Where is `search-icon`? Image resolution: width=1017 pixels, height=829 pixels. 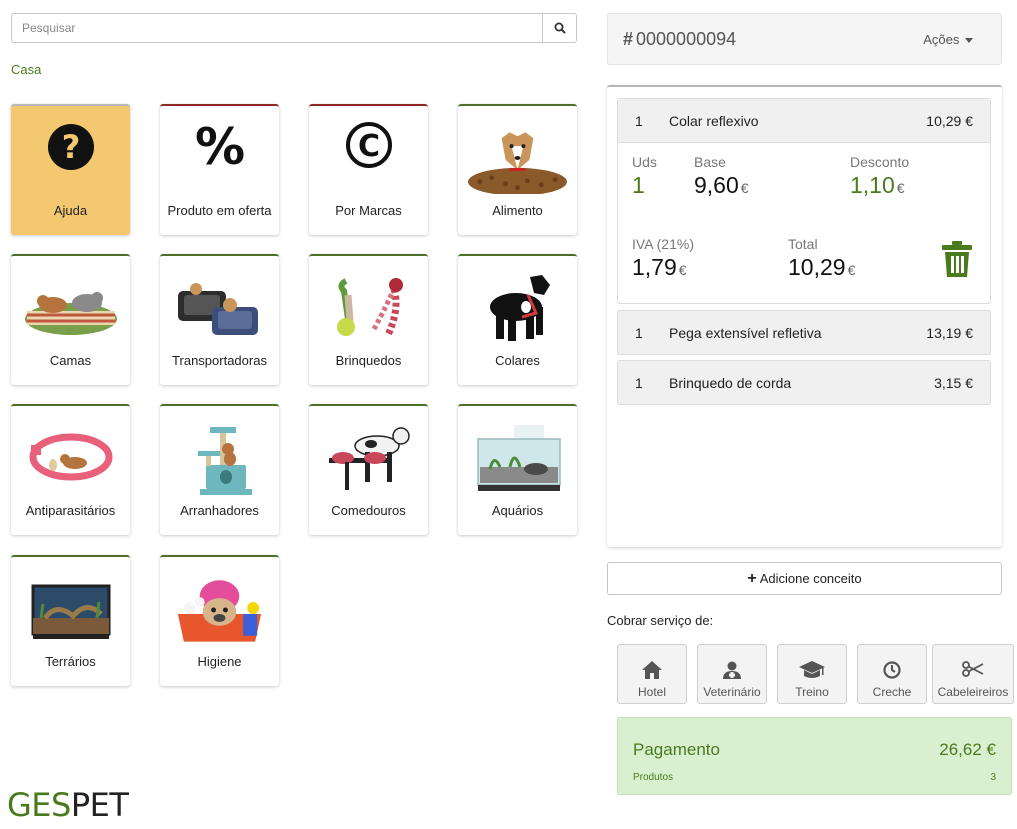
search-icon is located at coordinates (560, 28).